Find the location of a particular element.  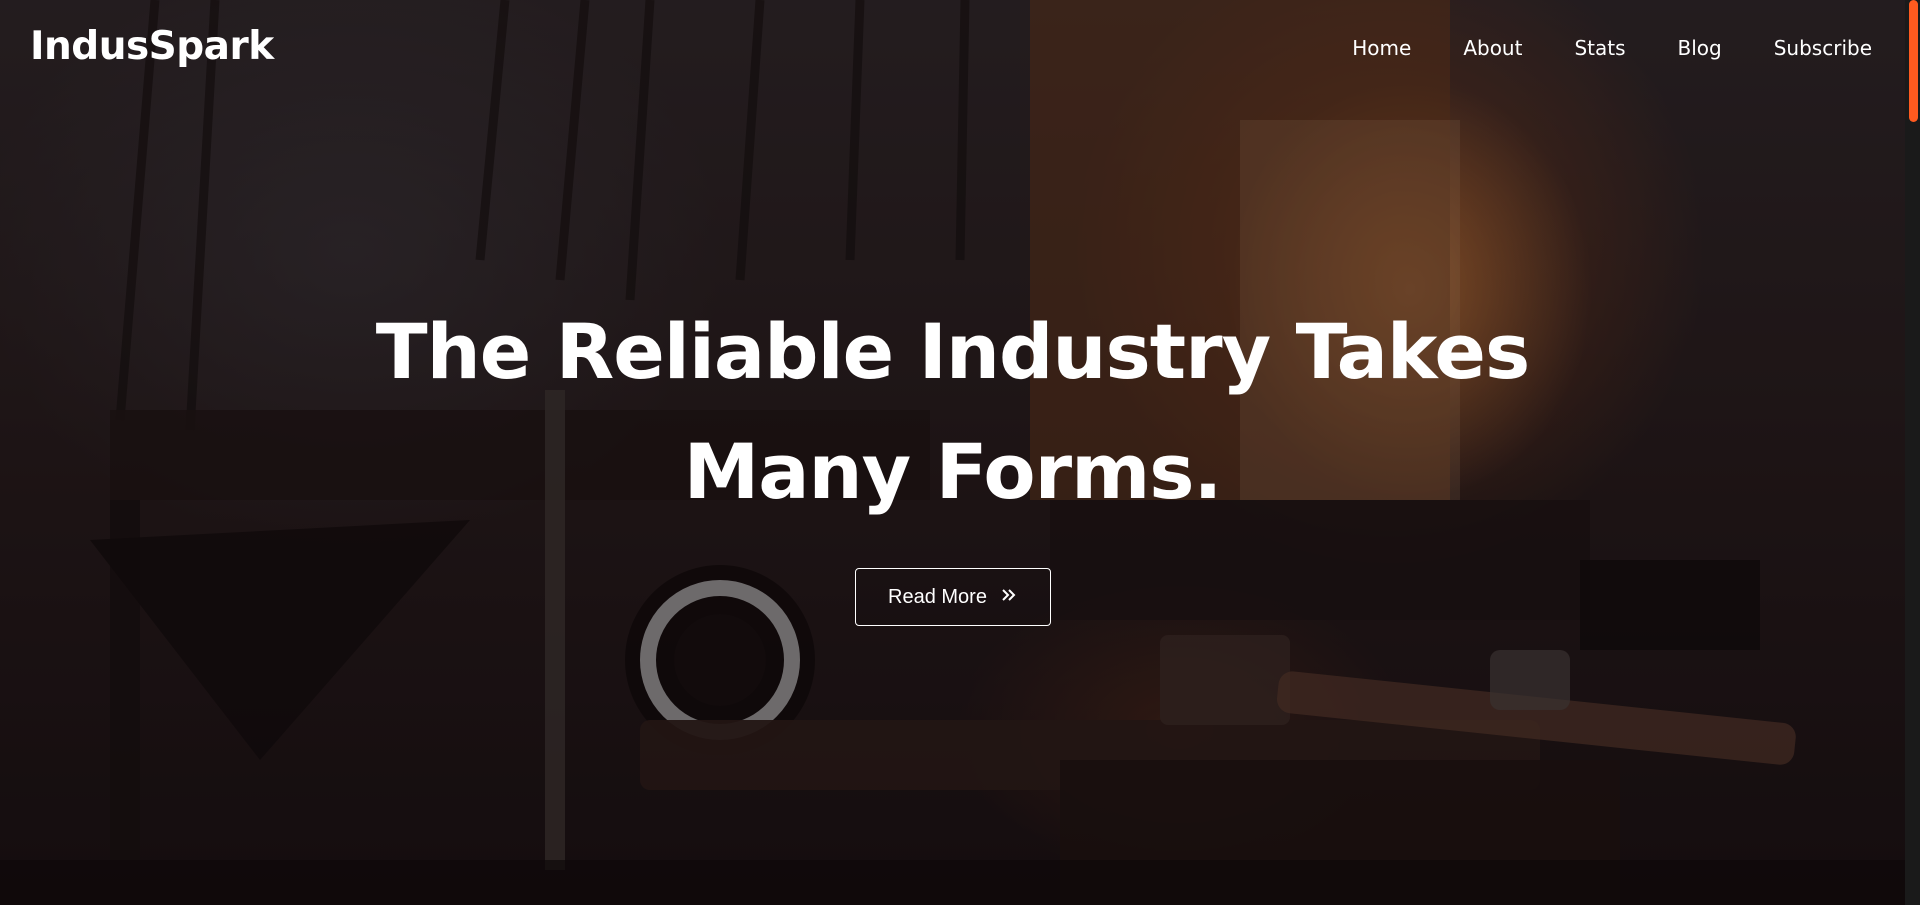

nav-menu: Home About Stats Blog Subscribe is located at coordinates (1586, 48).